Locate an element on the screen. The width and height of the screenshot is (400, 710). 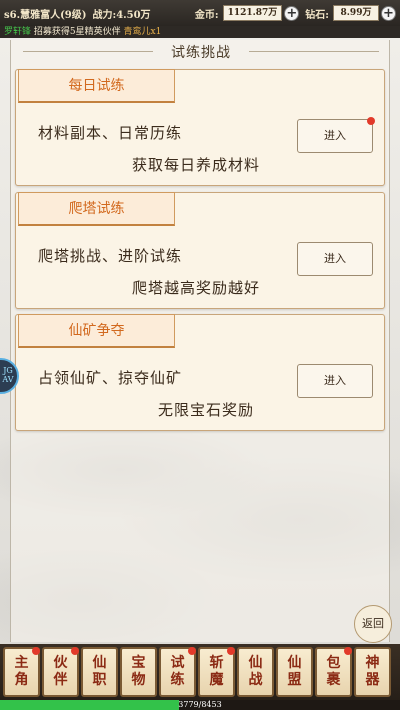
enter-mine-contest-button: 进入 is located at coordinates (335, 381).